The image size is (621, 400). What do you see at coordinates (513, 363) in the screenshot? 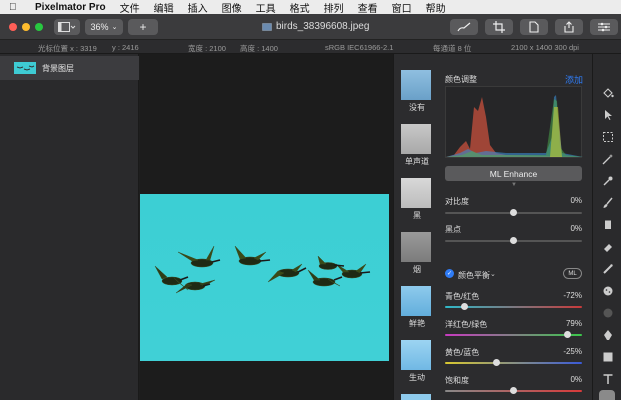
I see `yellow-blue-slider` at bounding box center [513, 363].